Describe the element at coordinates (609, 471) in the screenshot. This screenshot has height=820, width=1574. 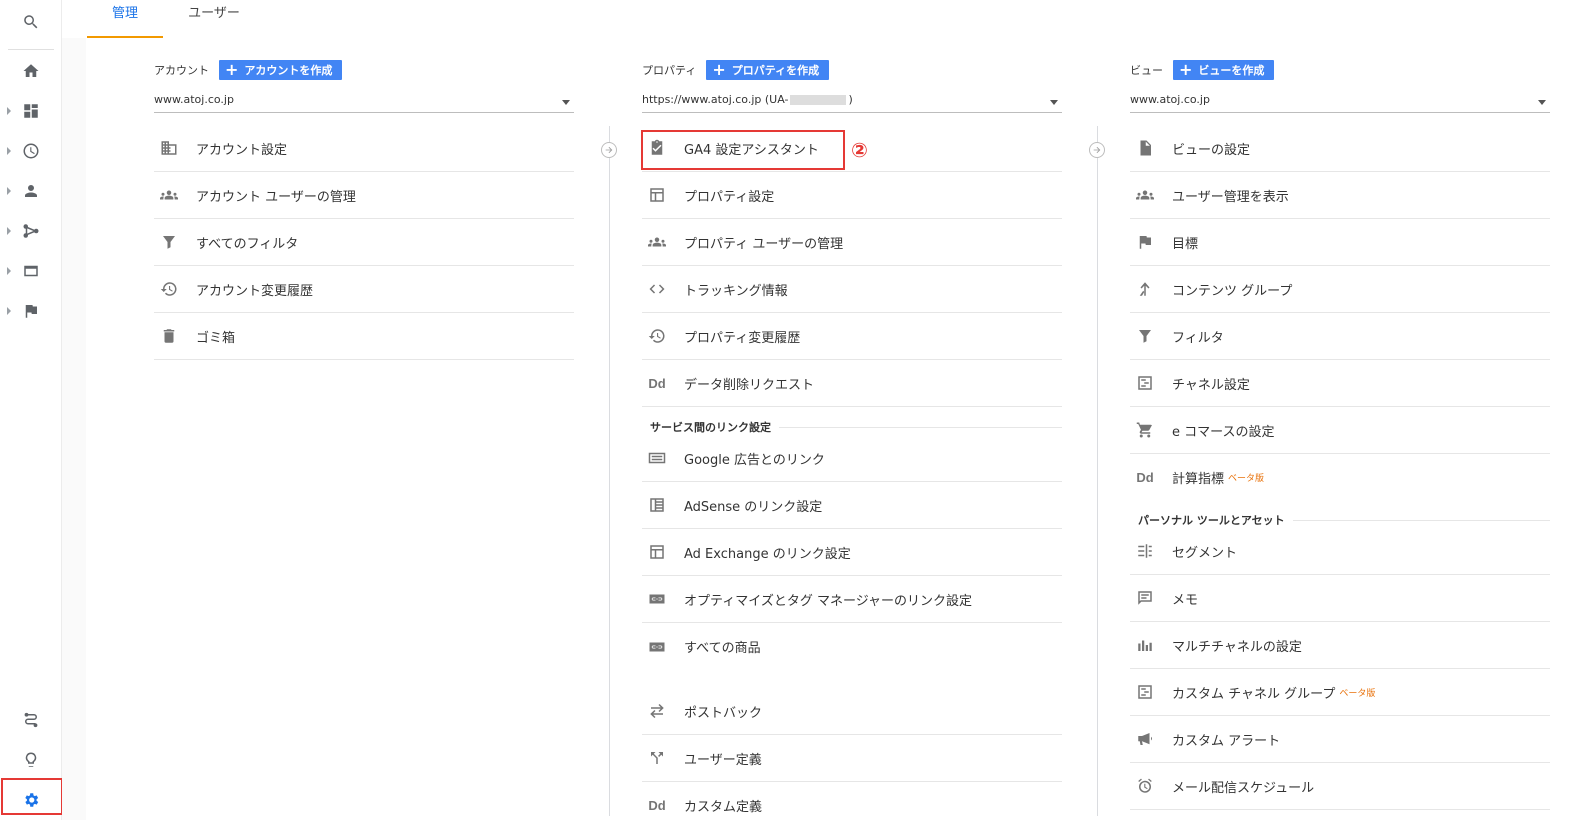
I see `column-separator` at that location.